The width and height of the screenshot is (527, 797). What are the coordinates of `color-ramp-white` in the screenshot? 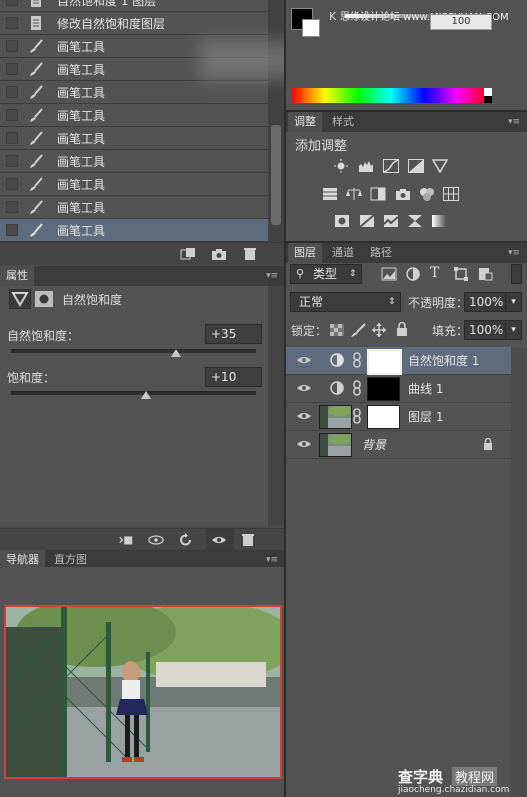 It's located at (488, 92).